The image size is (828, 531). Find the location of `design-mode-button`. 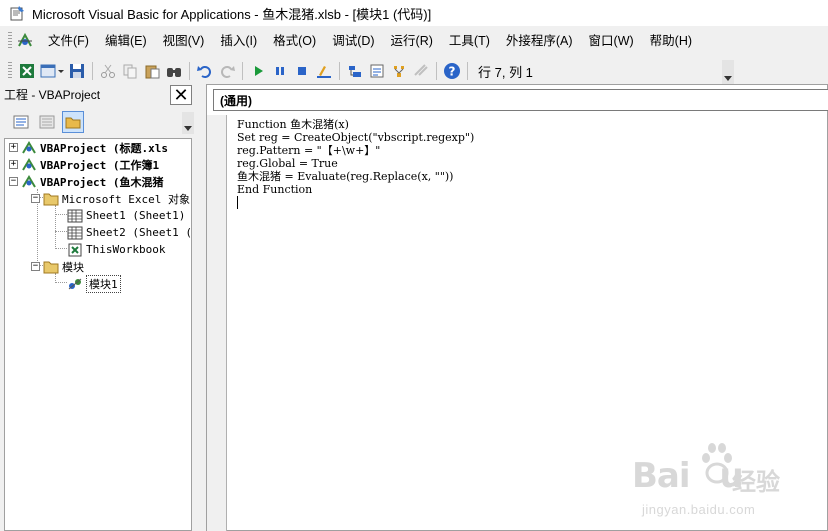

design-mode-button is located at coordinates (324, 71).